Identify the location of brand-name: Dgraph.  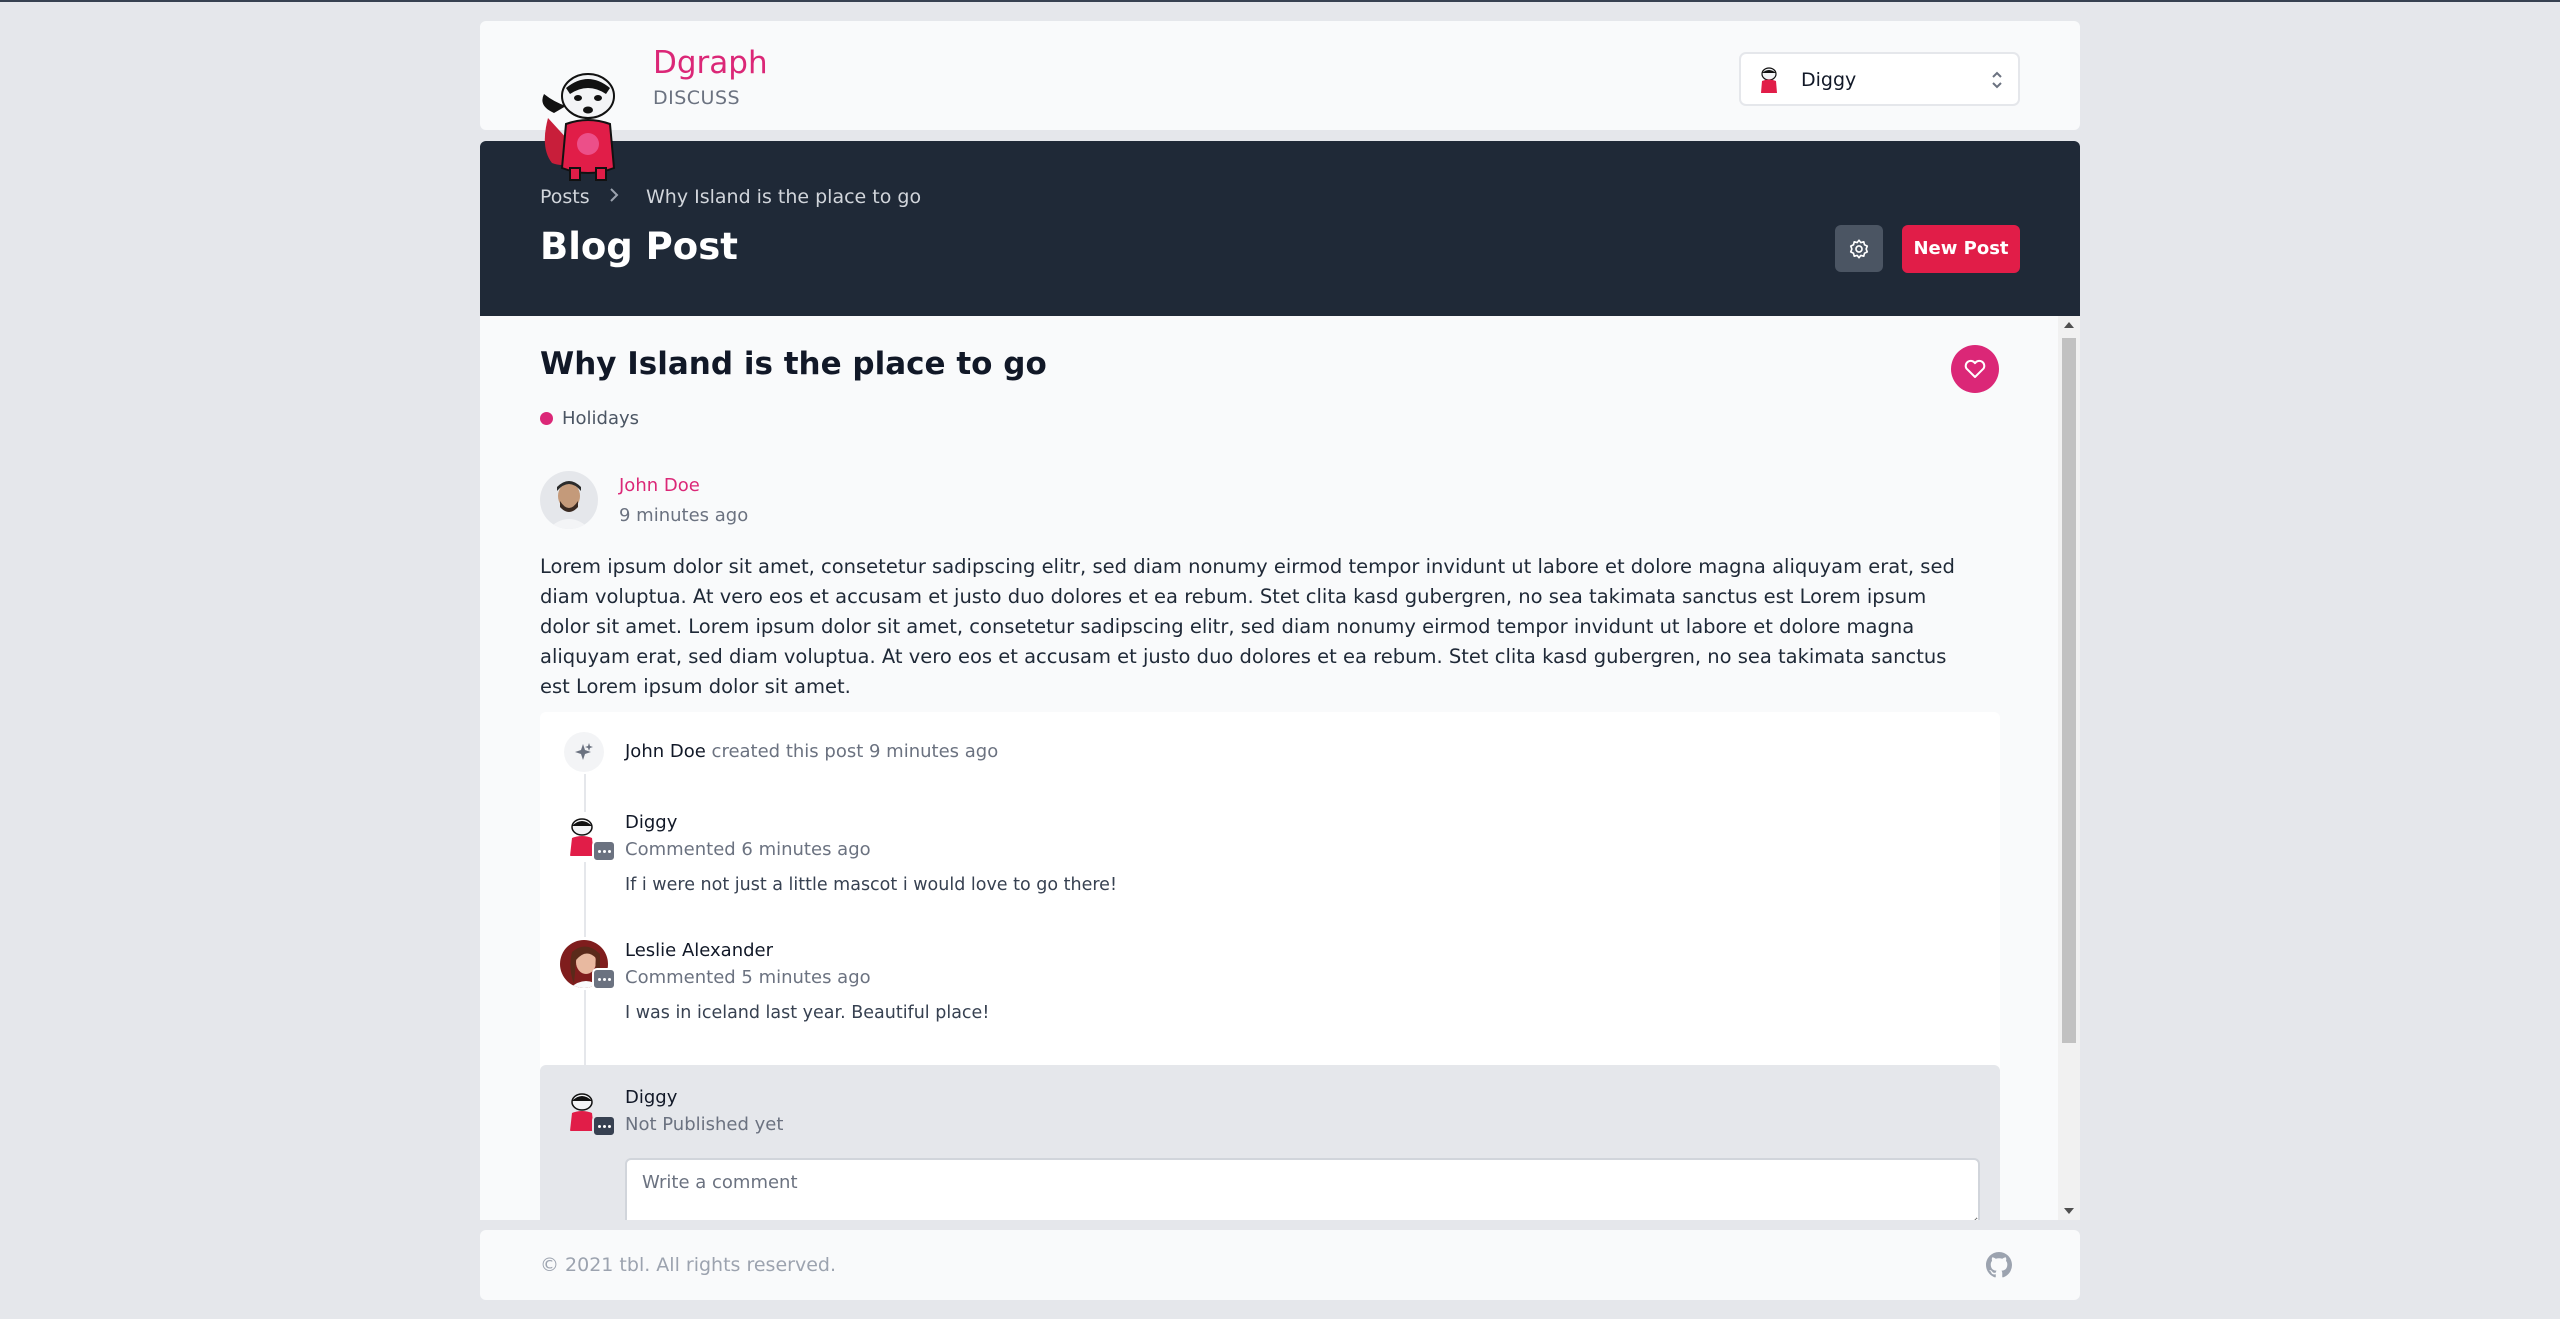
(710, 63).